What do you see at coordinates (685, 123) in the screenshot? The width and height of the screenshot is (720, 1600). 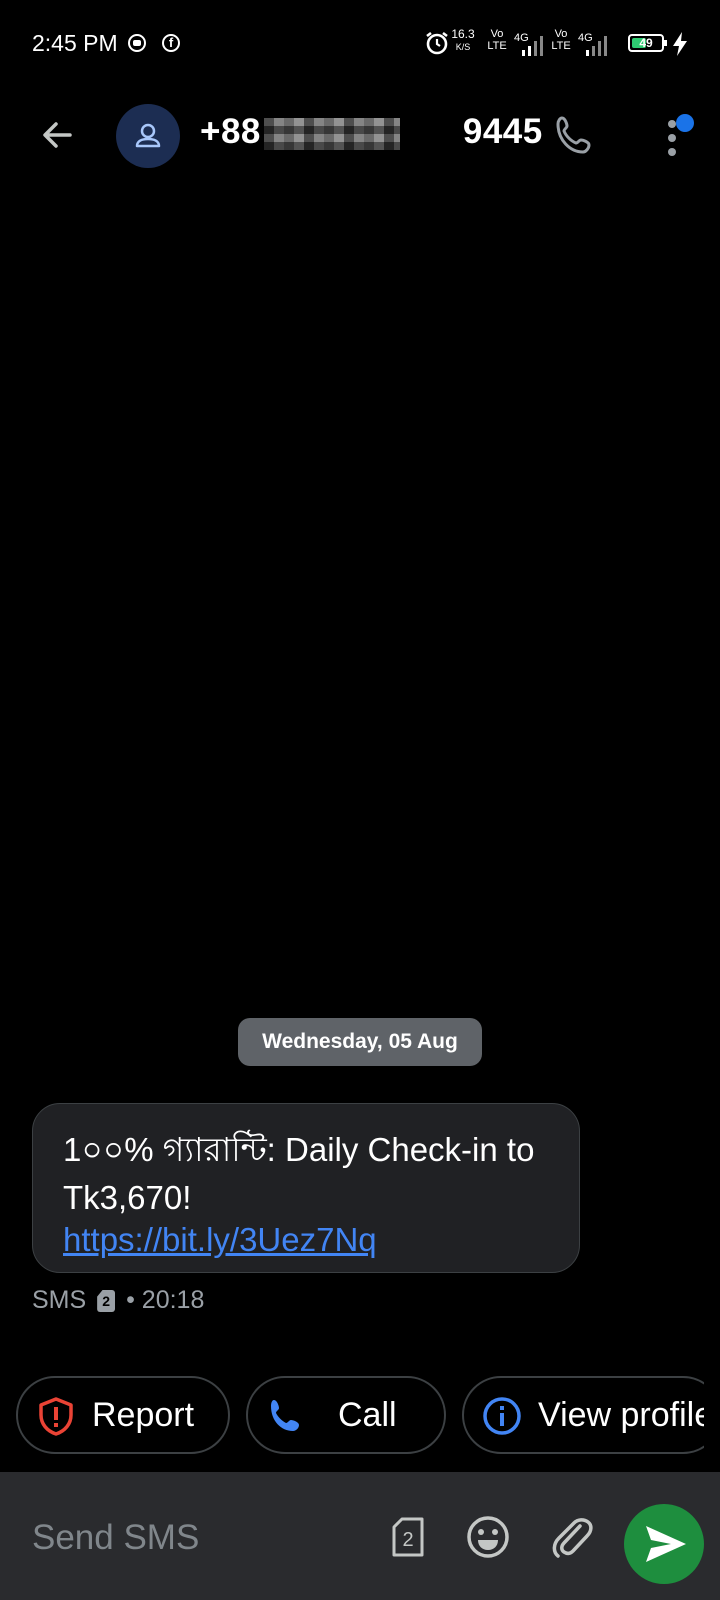 I see `notification-dot` at bounding box center [685, 123].